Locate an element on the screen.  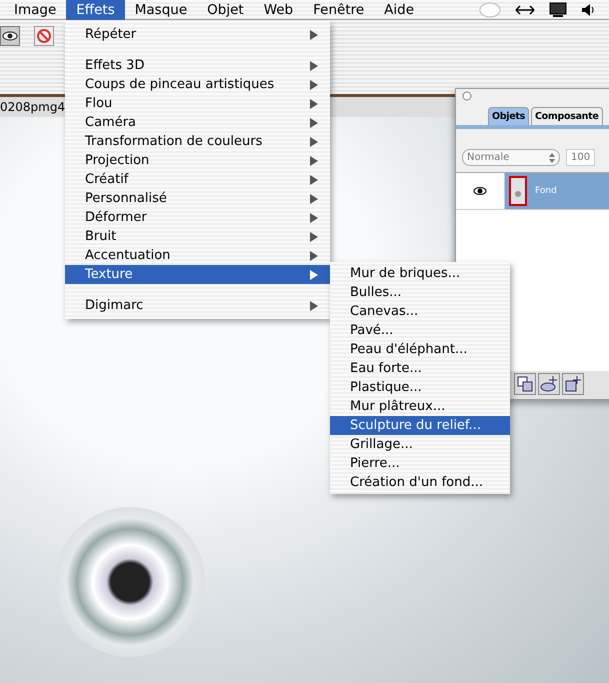
opacity-field: 100 is located at coordinates (581, 157).